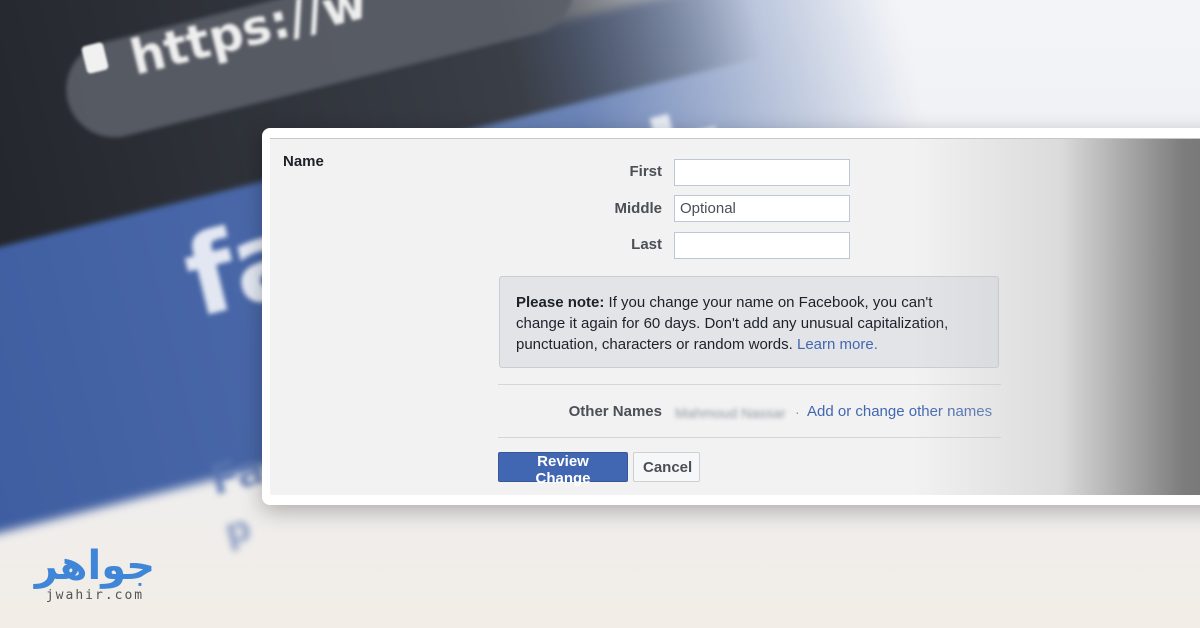  Describe the element at coordinates (666, 467) in the screenshot. I see `cancel-button: Cancel` at that location.